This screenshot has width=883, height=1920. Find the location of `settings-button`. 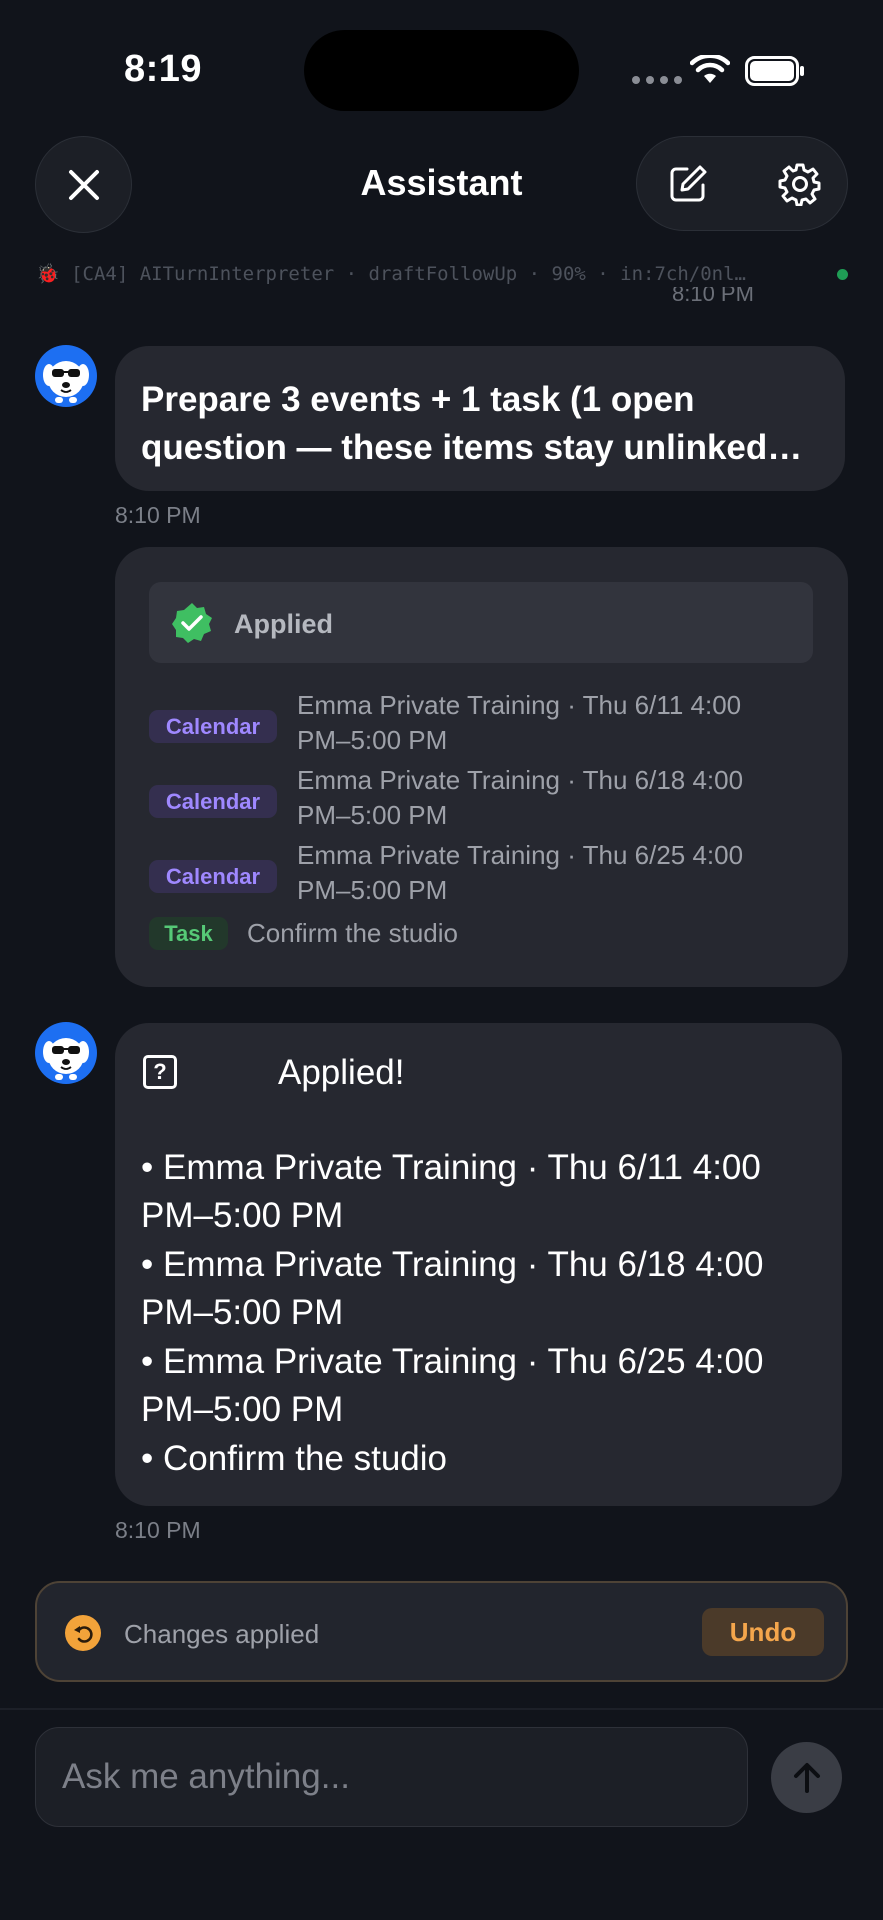

settings-button is located at coordinates (800, 184).